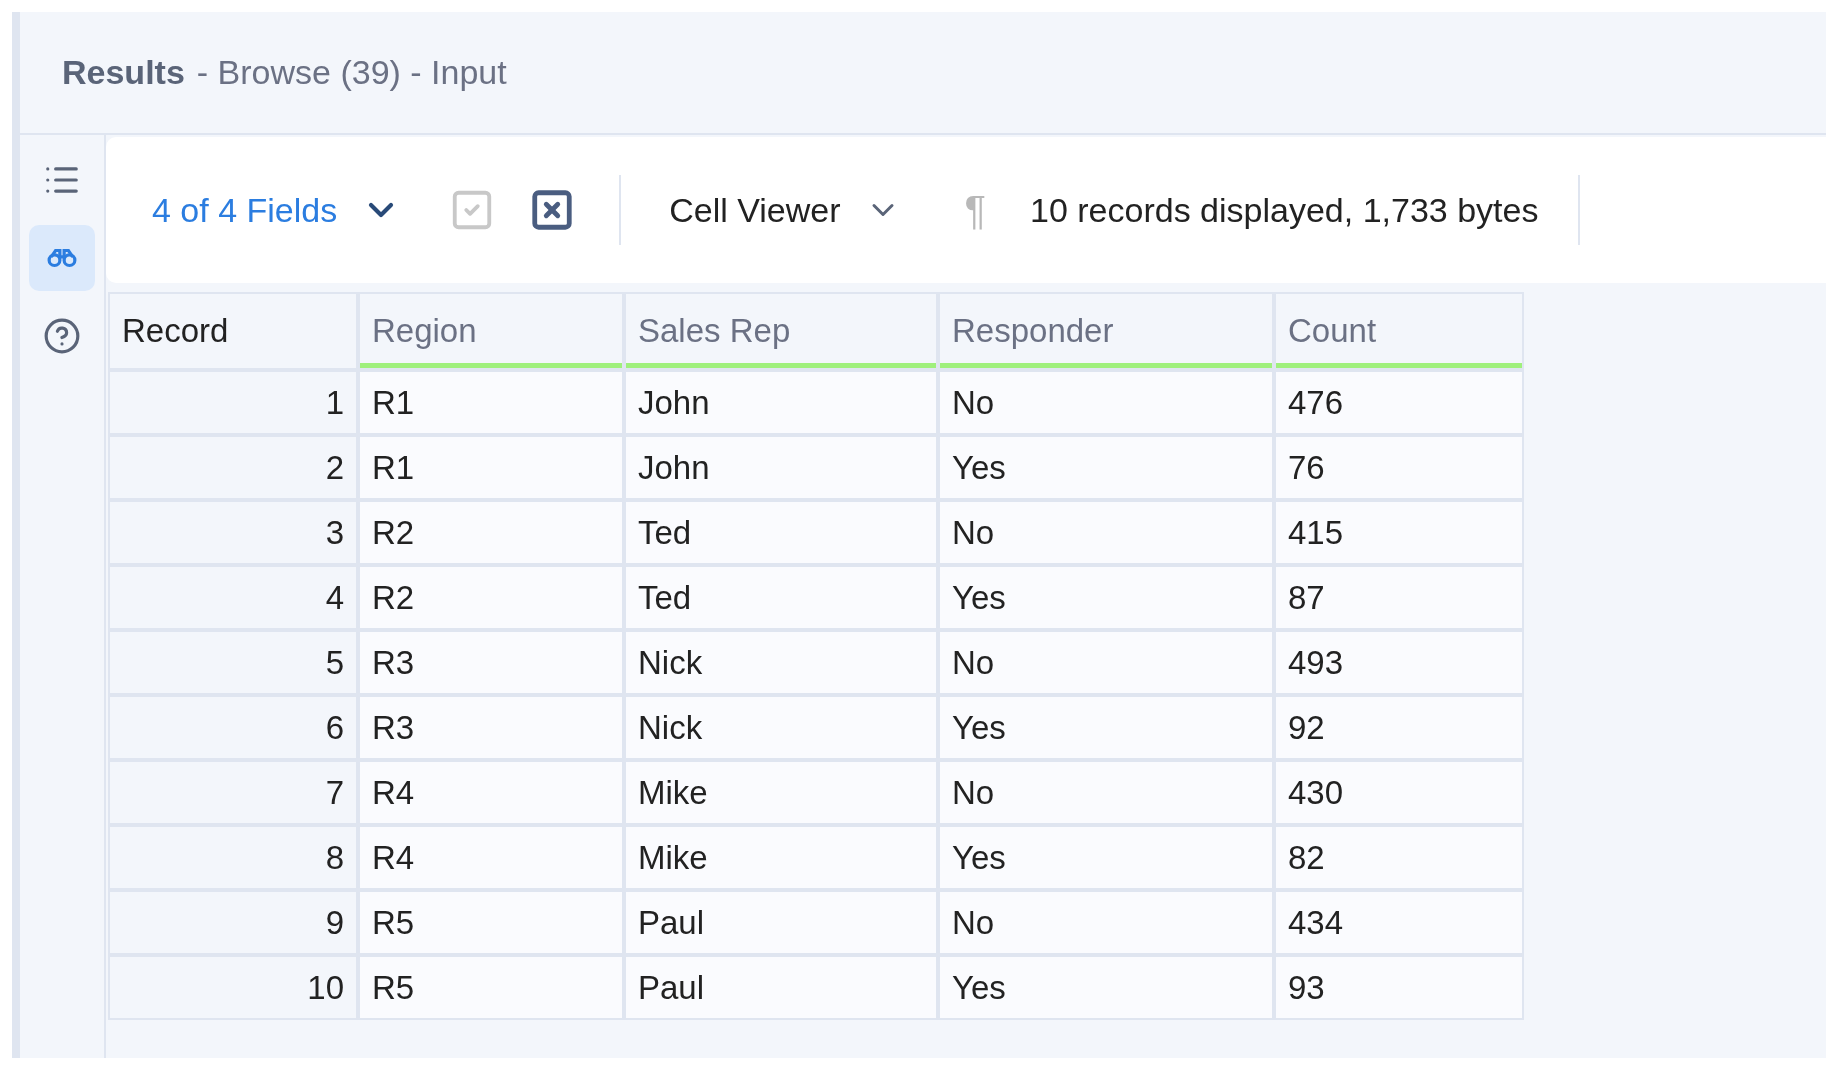  Describe the element at coordinates (1399, 331) in the screenshot. I see `column-header: Count` at that location.